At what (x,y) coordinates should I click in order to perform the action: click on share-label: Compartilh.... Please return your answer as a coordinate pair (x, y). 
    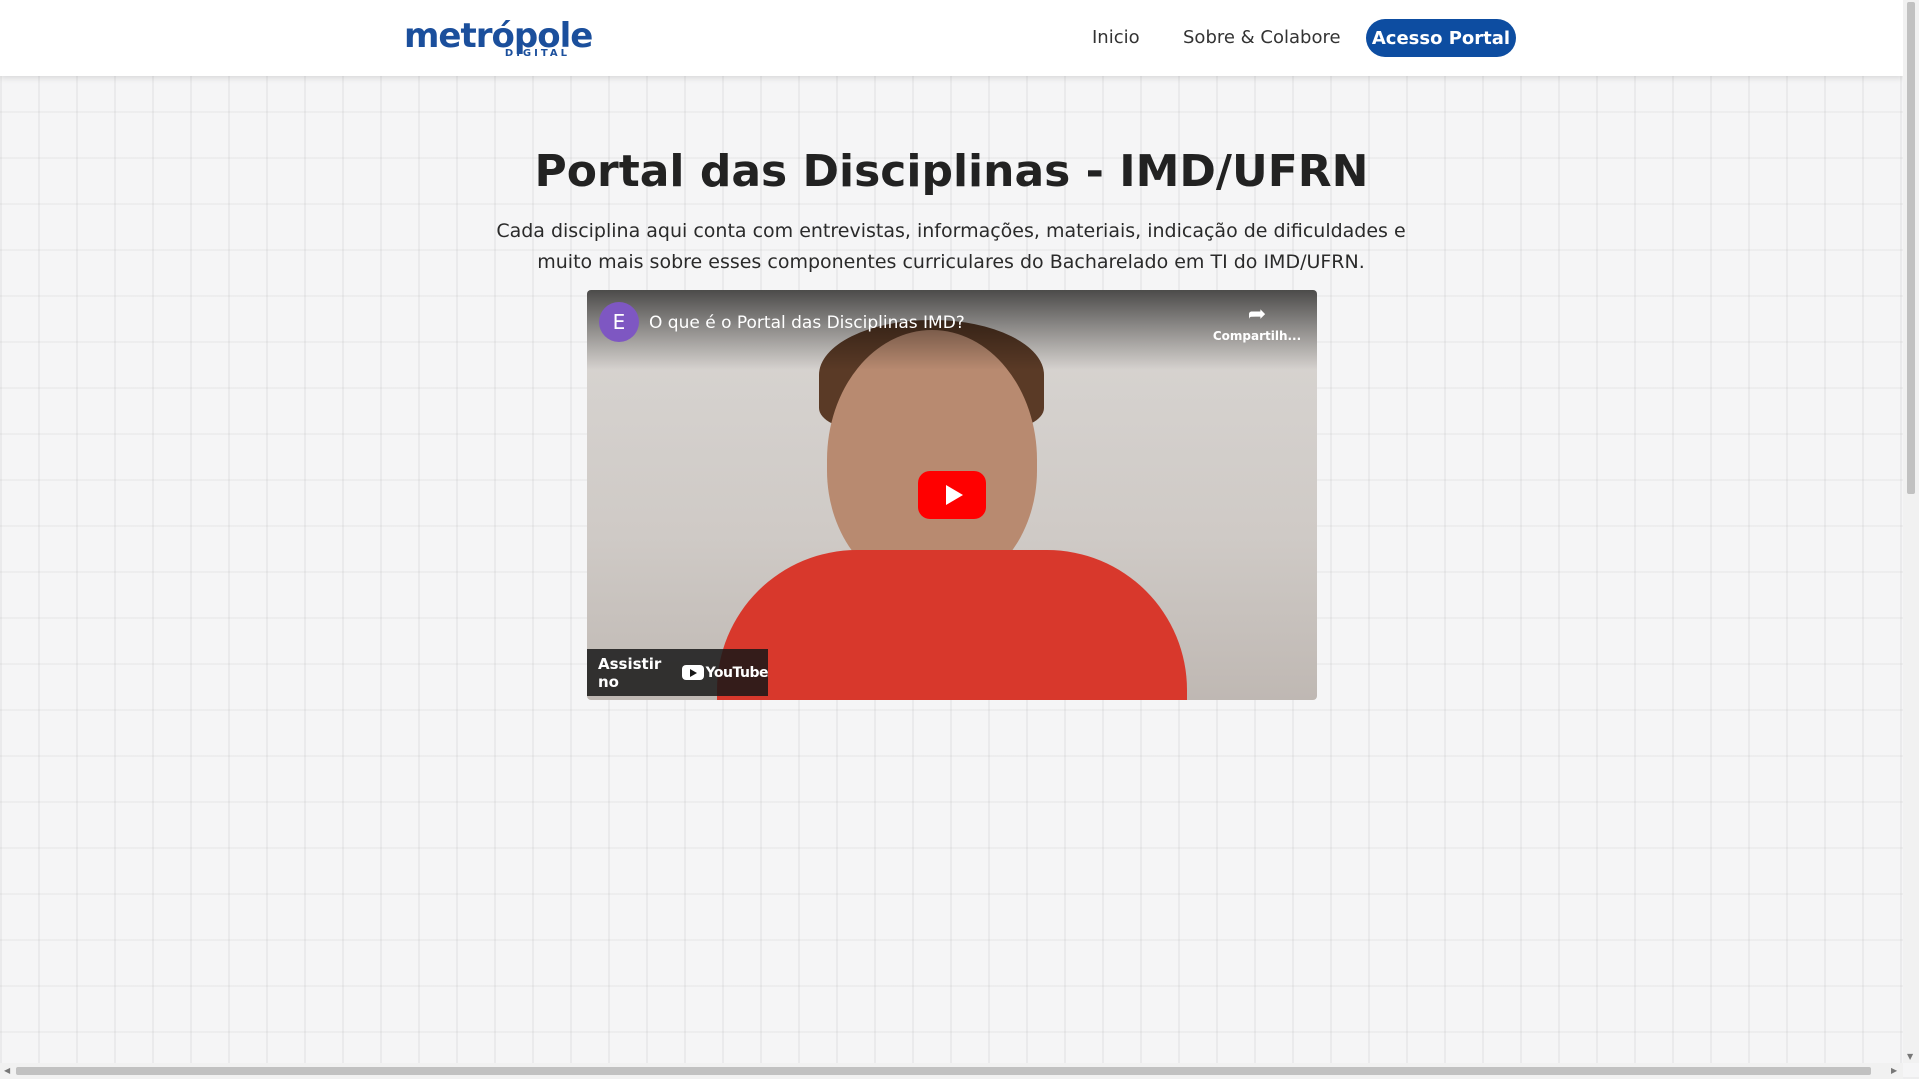
    Looking at the image, I should click on (1257, 336).